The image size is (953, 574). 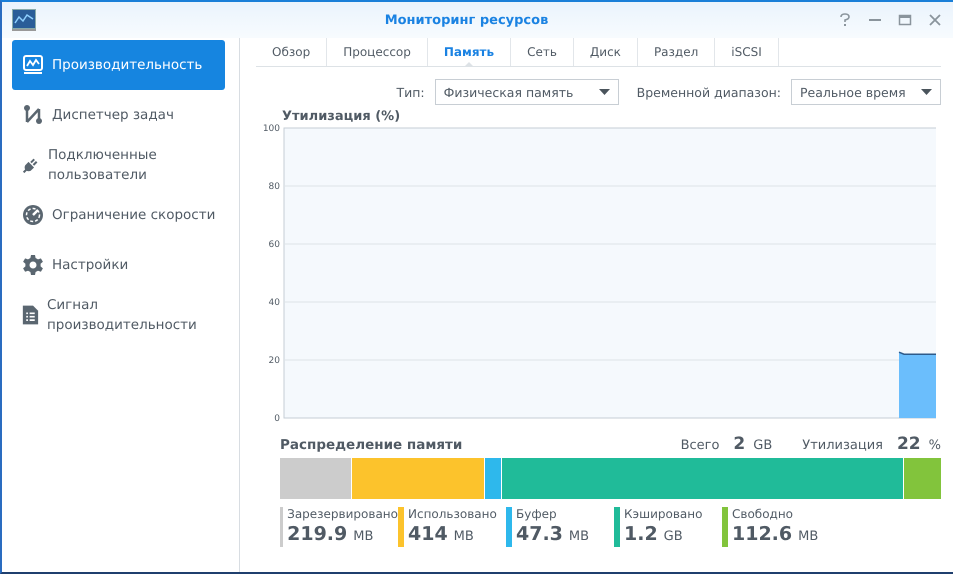 What do you see at coordinates (673, 536) in the screenshot?
I see `legend-unit: GB` at bounding box center [673, 536].